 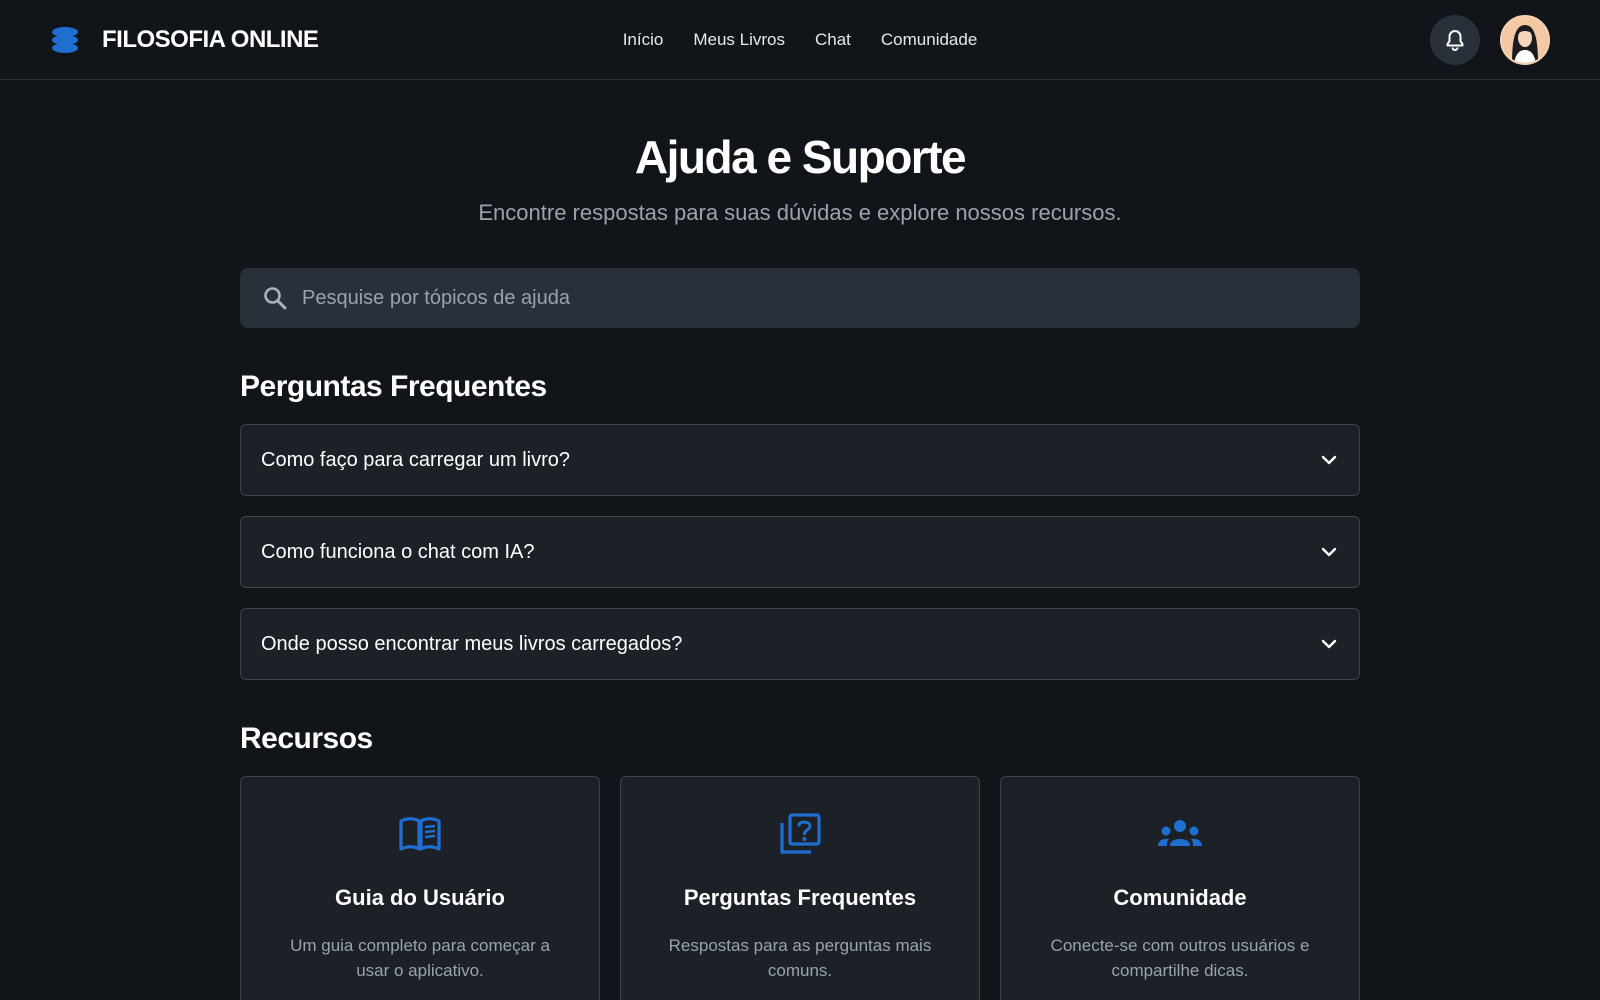 I want to click on search-input, so click(x=820, y=298).